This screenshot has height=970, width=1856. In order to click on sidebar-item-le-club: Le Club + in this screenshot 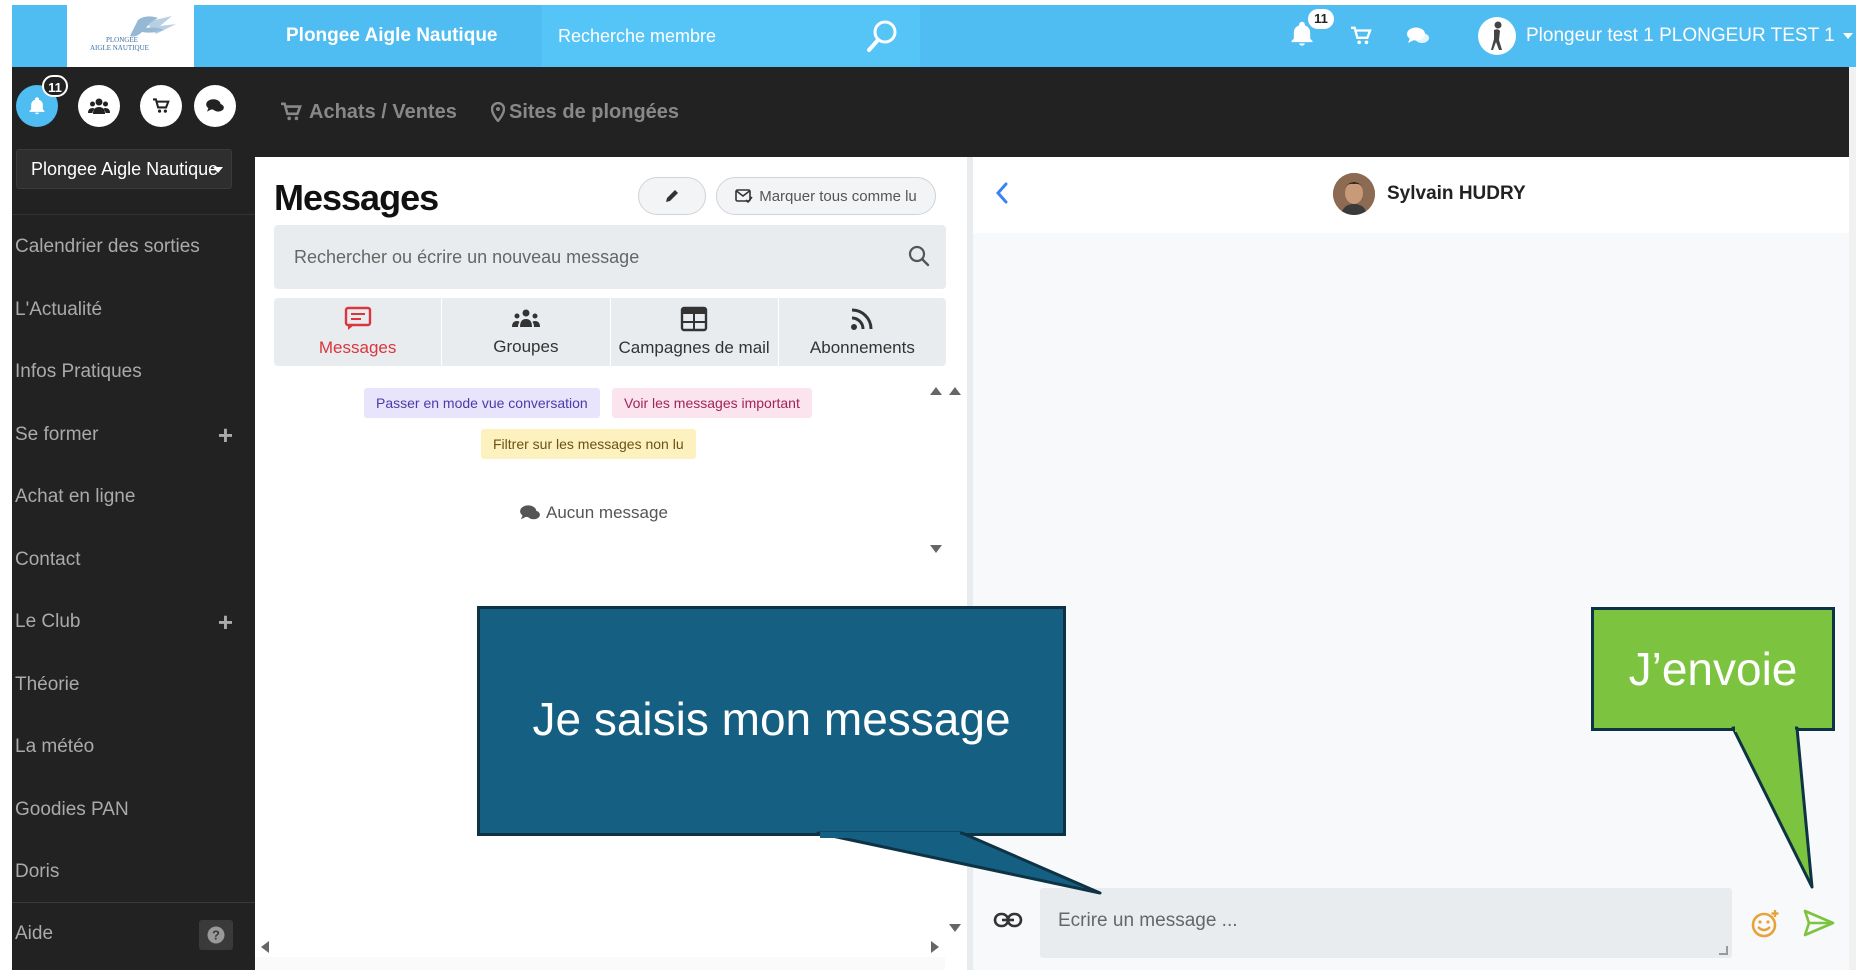, I will do `click(133, 622)`.